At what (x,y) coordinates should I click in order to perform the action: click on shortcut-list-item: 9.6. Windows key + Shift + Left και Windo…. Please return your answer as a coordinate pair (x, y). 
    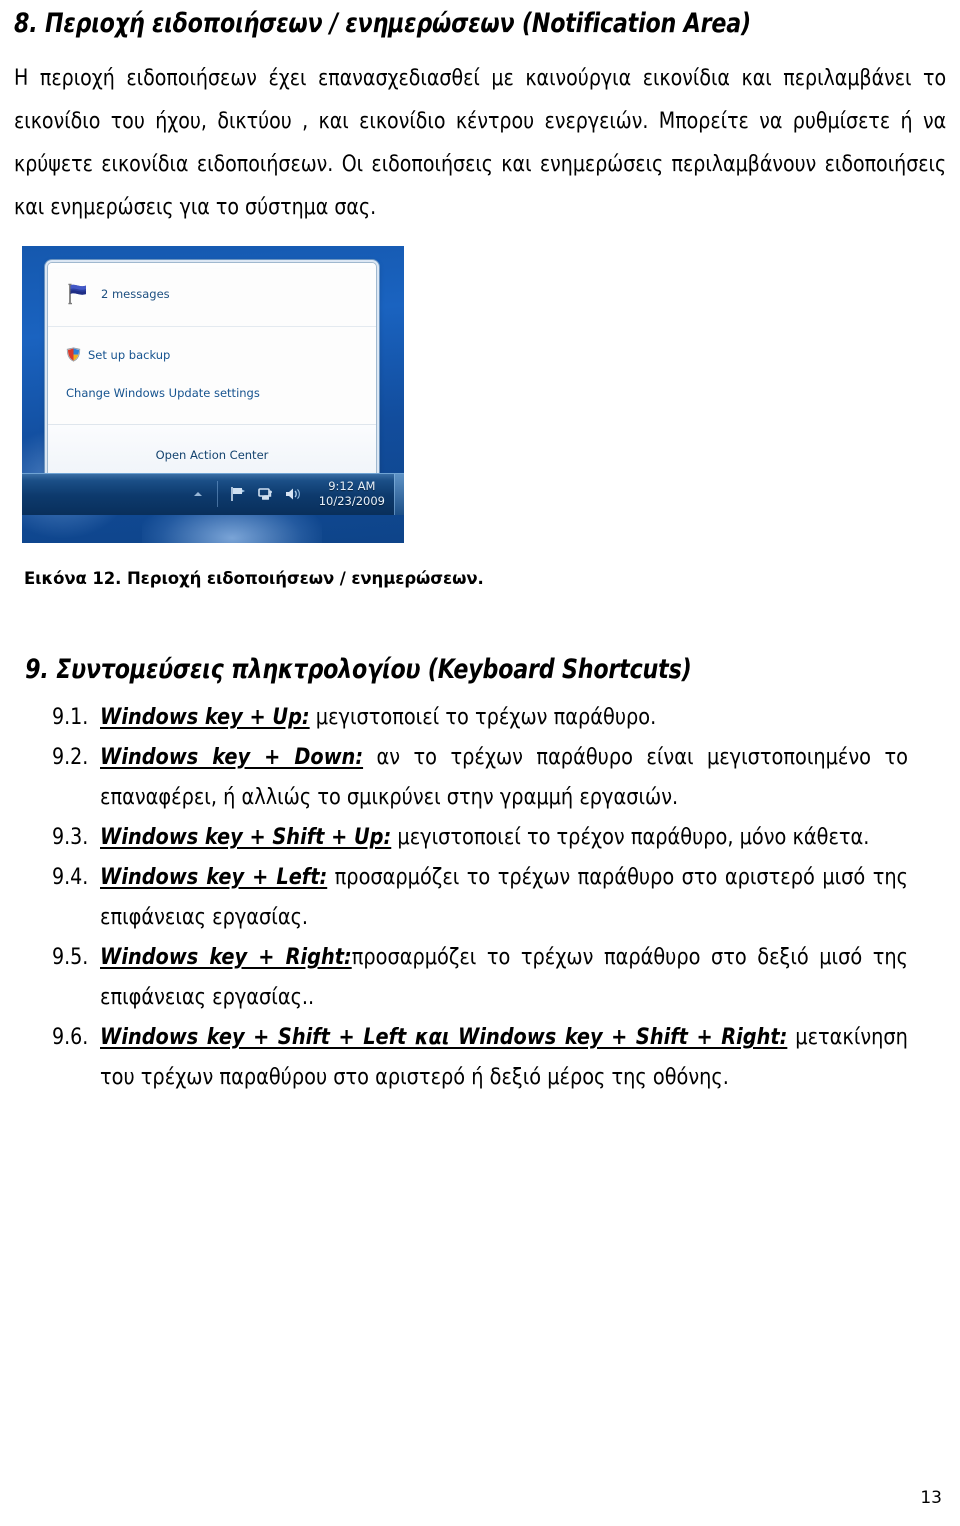
    Looking at the image, I should click on (480, 1057).